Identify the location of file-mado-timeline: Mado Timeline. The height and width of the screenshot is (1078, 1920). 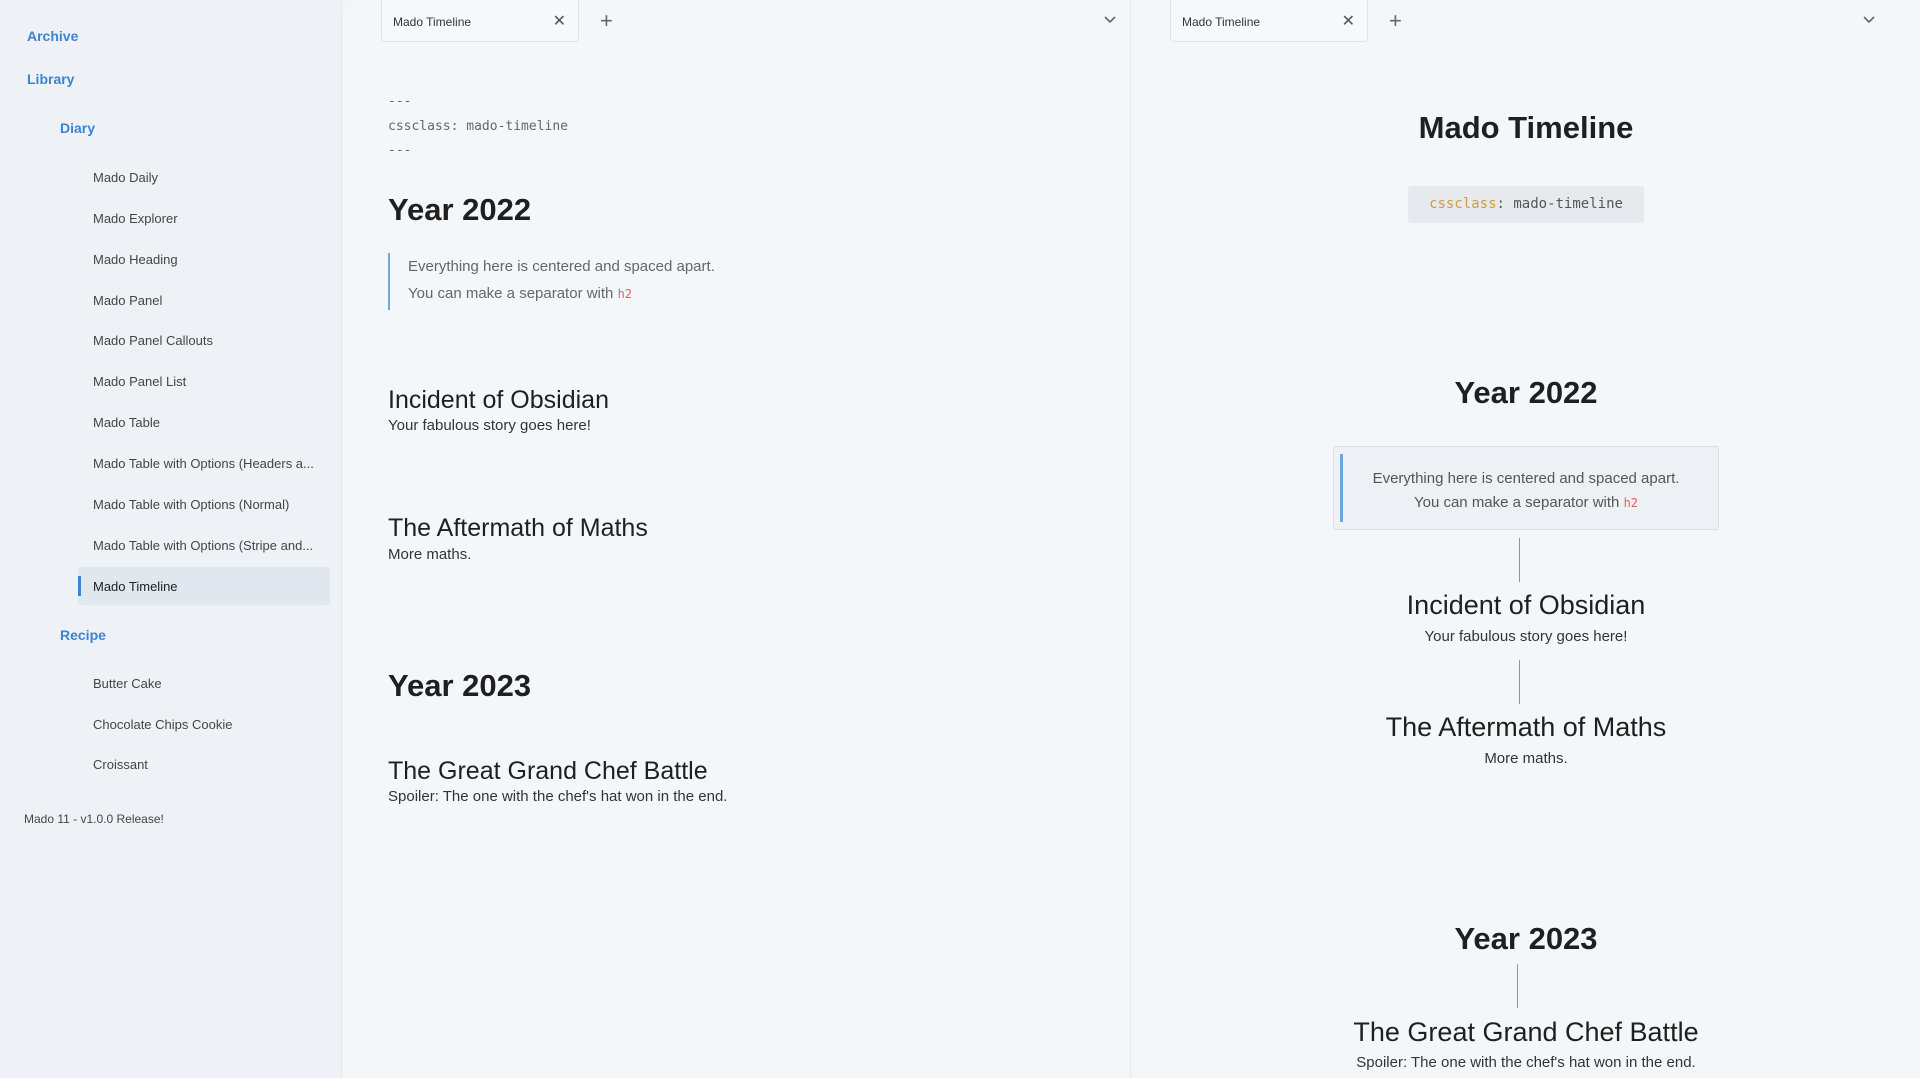
(135, 586).